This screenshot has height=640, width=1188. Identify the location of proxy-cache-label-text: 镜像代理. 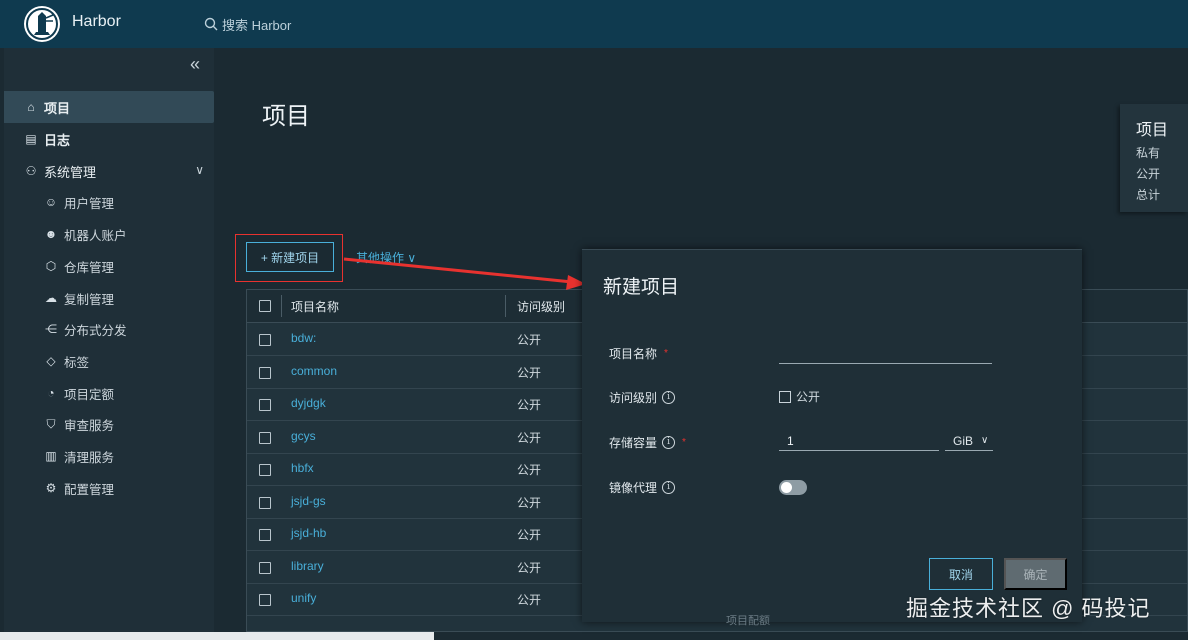
(633, 488).